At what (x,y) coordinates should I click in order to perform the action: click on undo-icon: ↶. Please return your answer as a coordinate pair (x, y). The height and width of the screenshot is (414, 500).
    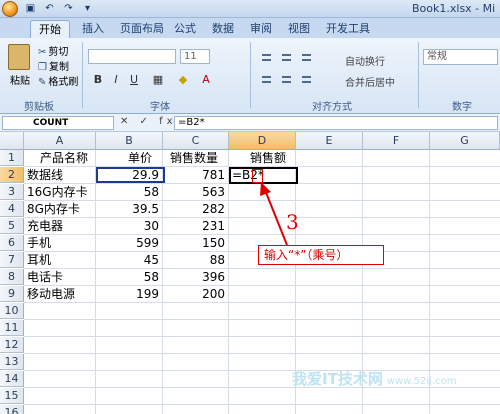
    Looking at the image, I should click on (49, 8).